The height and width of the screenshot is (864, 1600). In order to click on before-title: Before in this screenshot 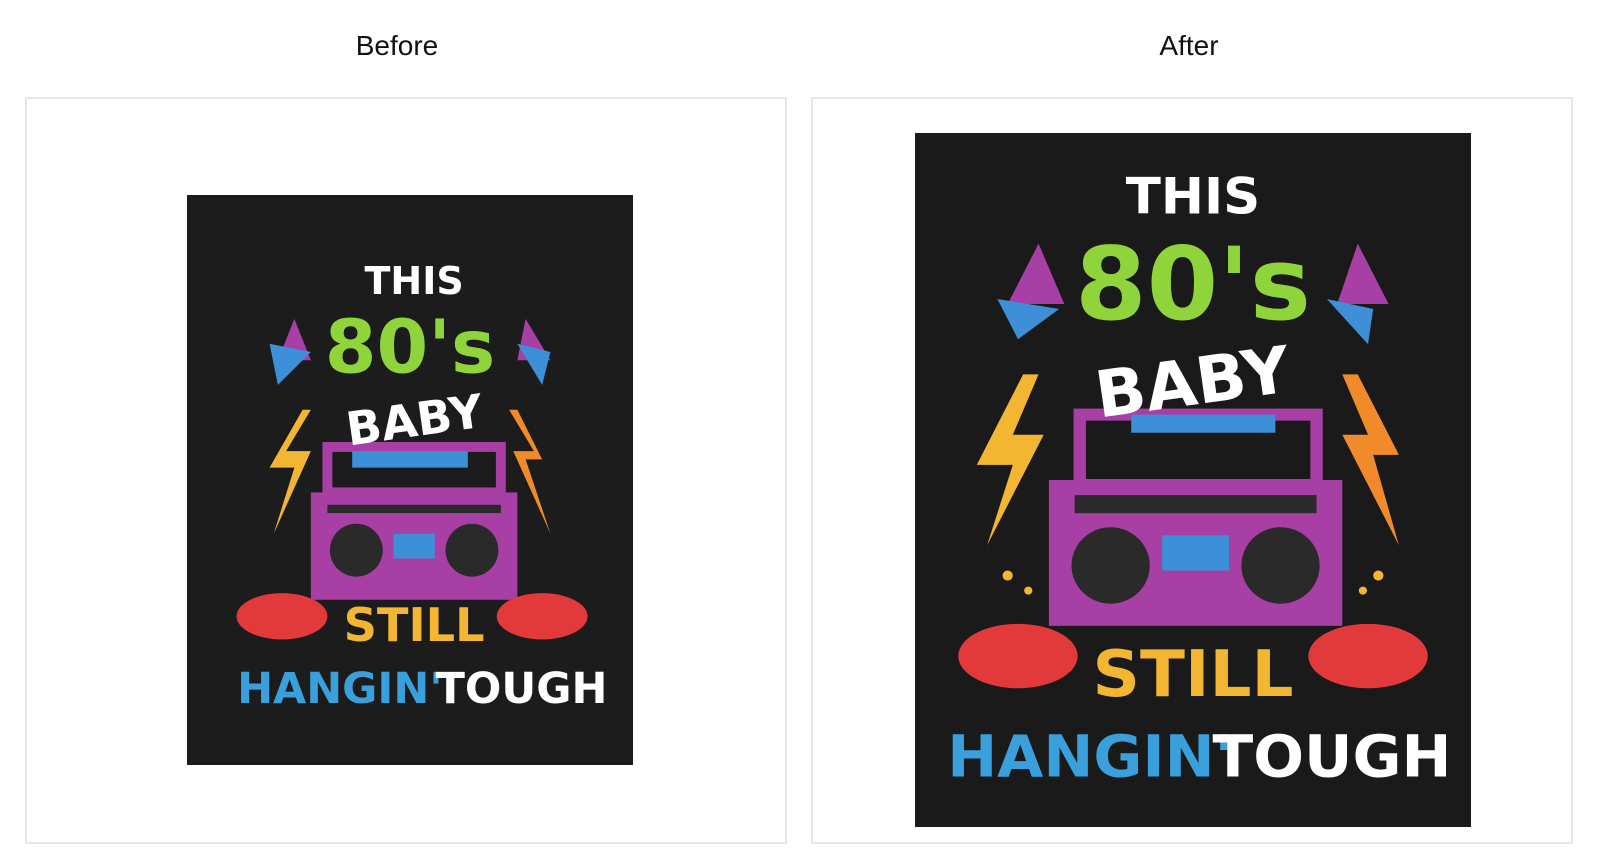, I will do `click(397, 45)`.